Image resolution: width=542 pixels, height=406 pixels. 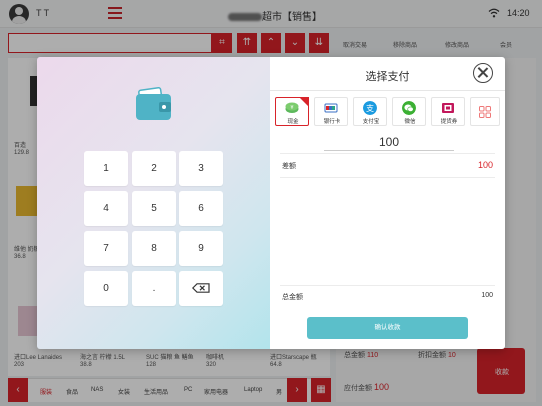 What do you see at coordinates (201, 208) in the screenshot?
I see `numpad-key-6: 6` at bounding box center [201, 208].